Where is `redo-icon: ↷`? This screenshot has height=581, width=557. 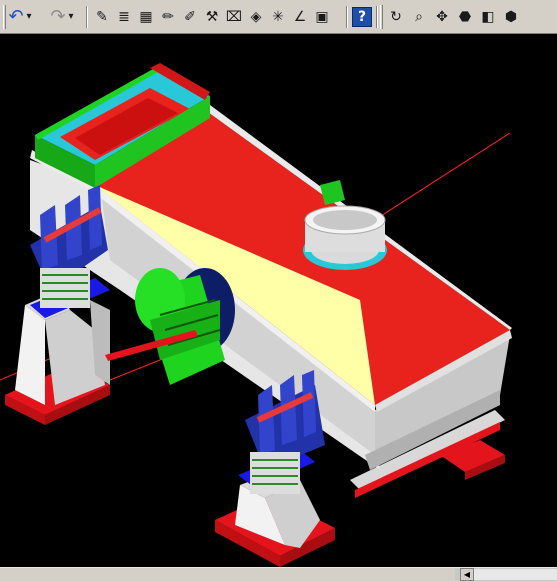 redo-icon: ↷ is located at coordinates (58, 17).